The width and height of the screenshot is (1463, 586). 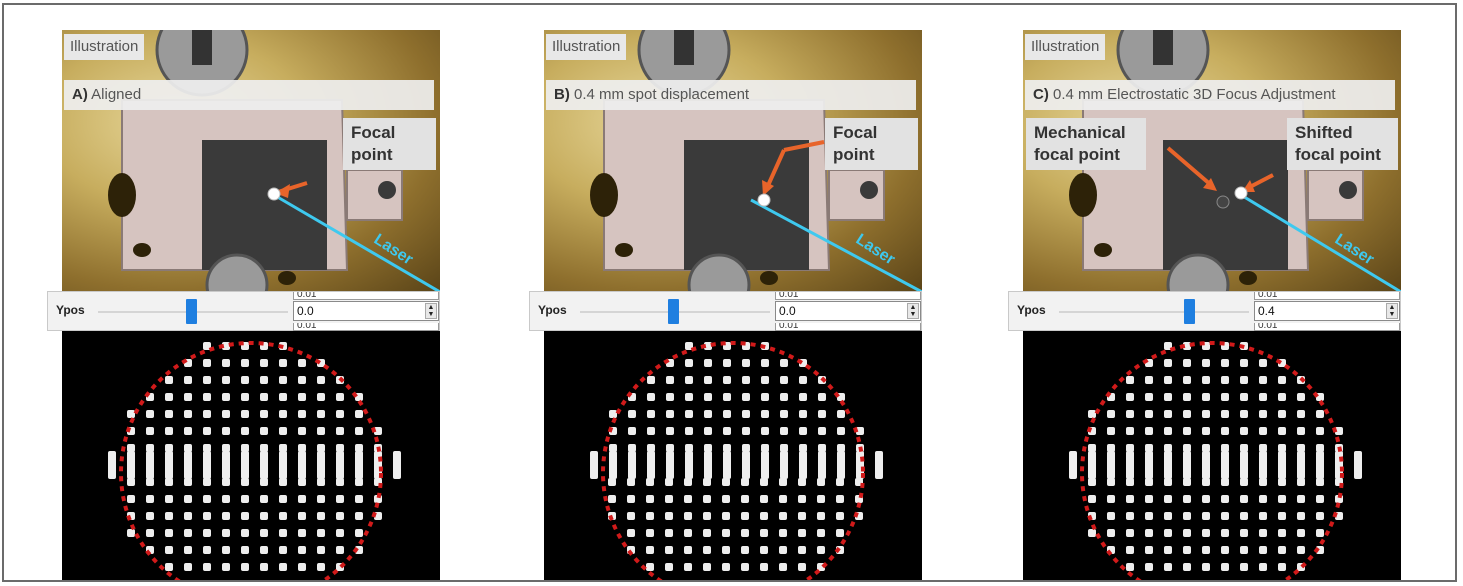 I want to click on panel-label-text: Aligned, so click(x=114, y=94).